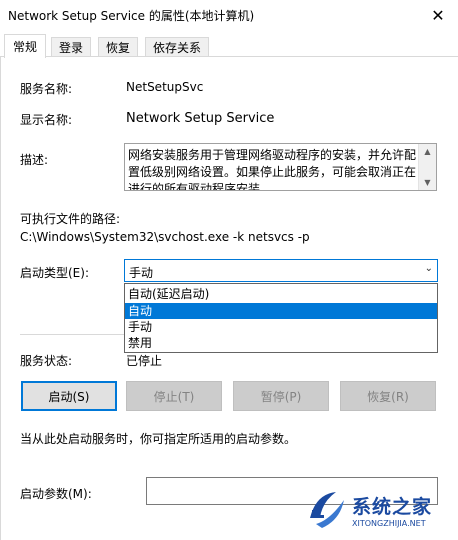 The image size is (458, 540). I want to click on stop-button: 停止(T), so click(174, 396).